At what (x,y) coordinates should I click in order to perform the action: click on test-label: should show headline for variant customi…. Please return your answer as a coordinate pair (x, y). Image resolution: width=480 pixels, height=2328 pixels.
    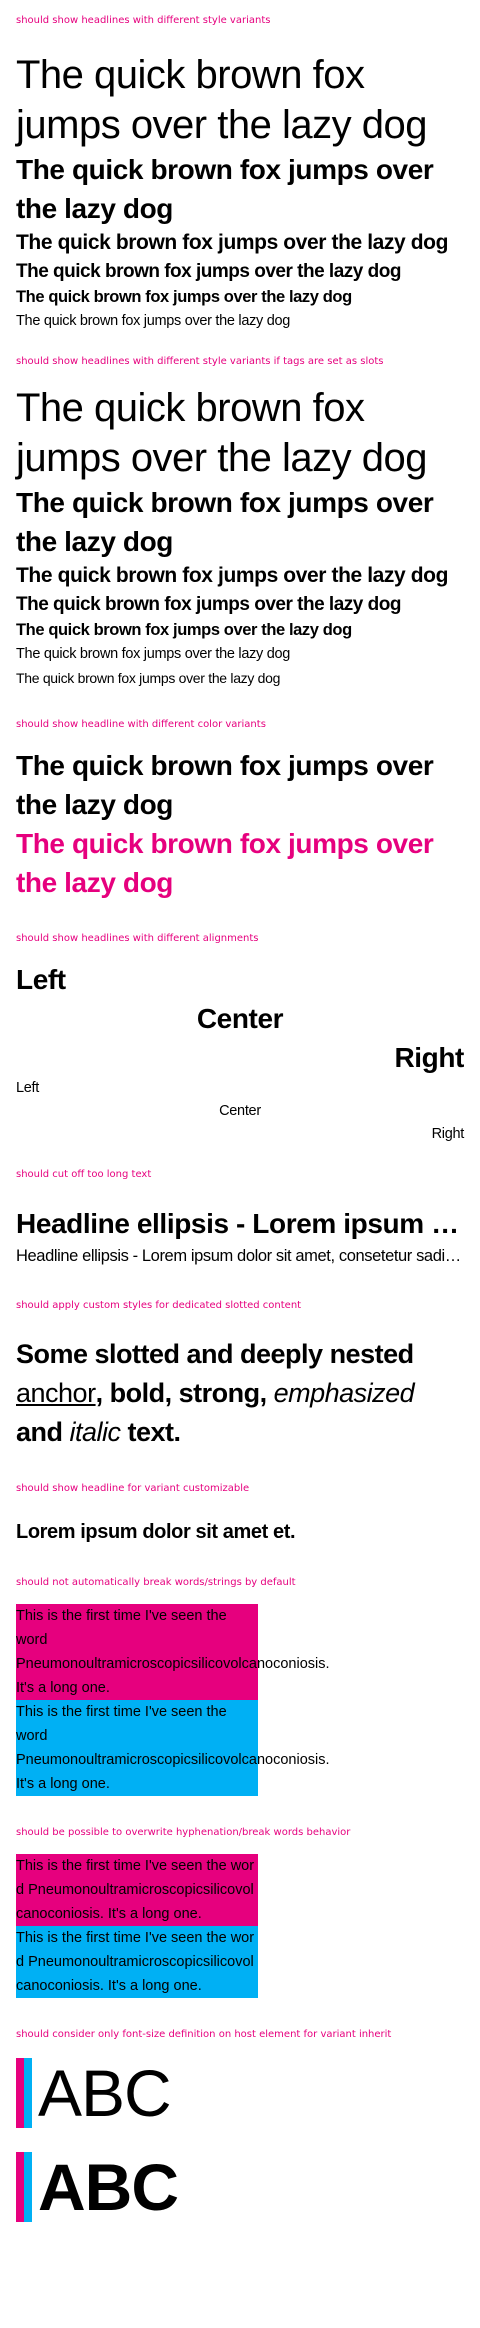
    Looking at the image, I should click on (133, 1488).